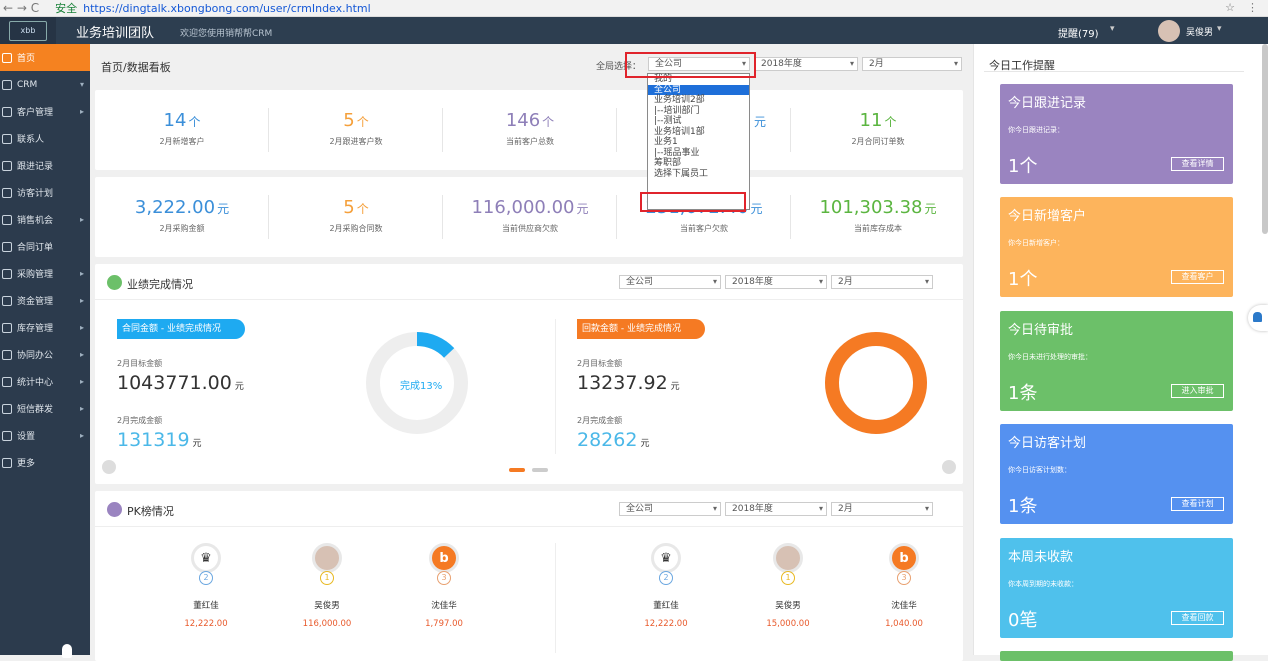  What do you see at coordinates (698, 142) in the screenshot?
I see `dropdown-option: 业务1` at bounding box center [698, 142].